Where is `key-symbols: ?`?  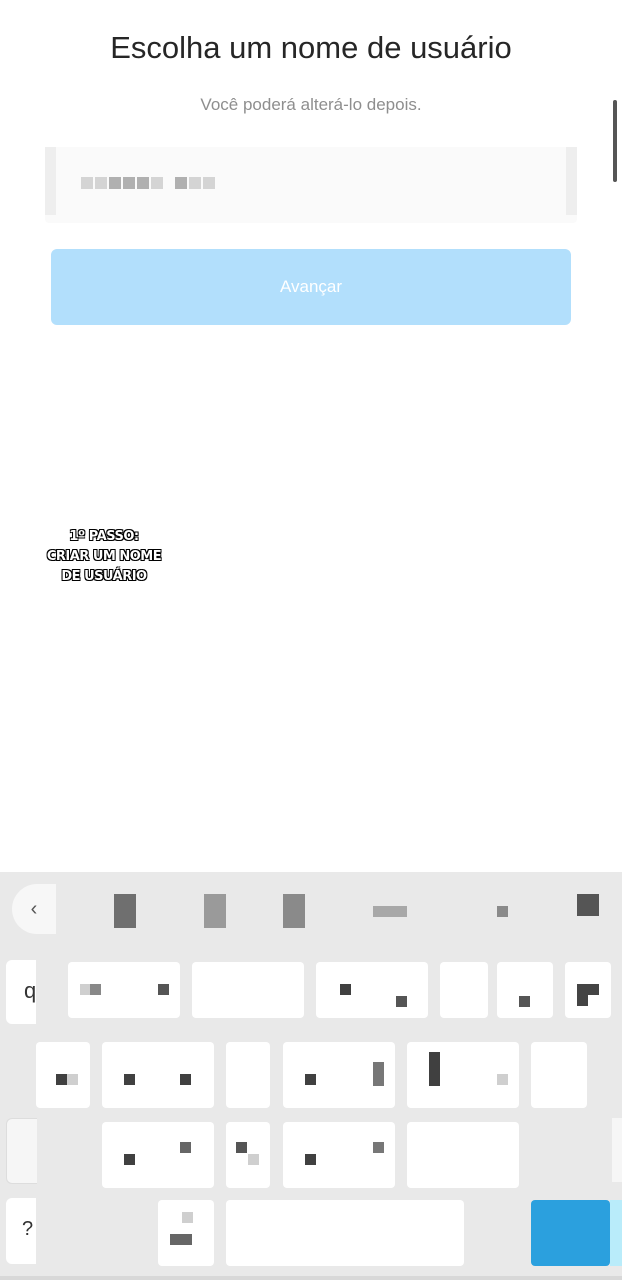
key-symbols: ? is located at coordinates (21, 1231).